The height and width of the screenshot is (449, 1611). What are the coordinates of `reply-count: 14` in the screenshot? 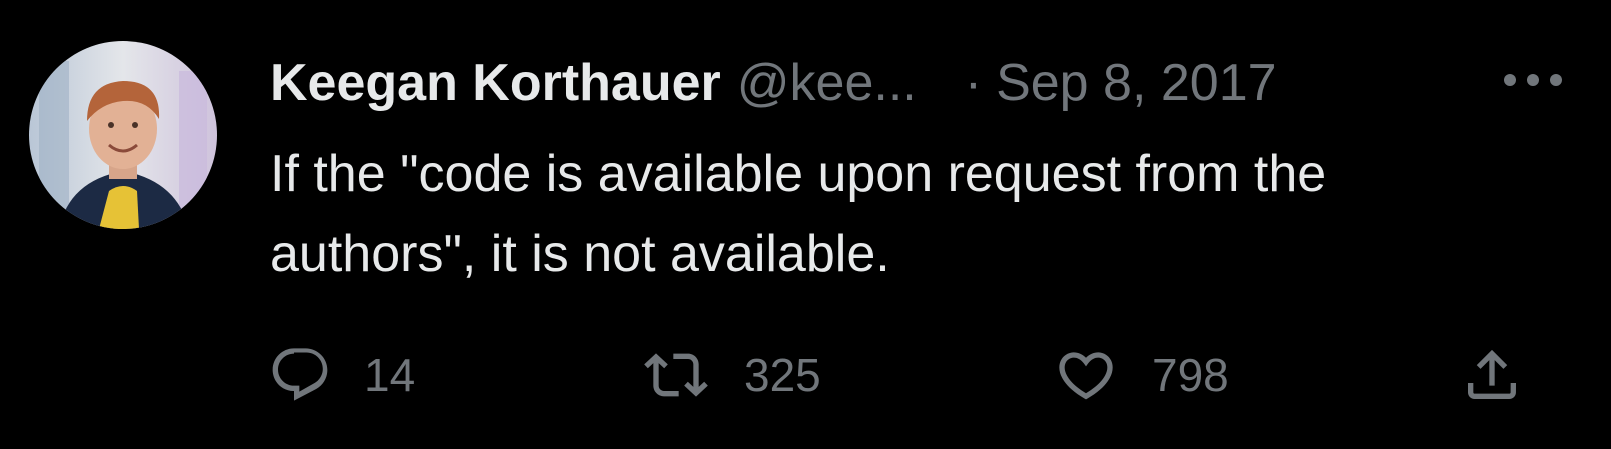 It's located at (390, 375).